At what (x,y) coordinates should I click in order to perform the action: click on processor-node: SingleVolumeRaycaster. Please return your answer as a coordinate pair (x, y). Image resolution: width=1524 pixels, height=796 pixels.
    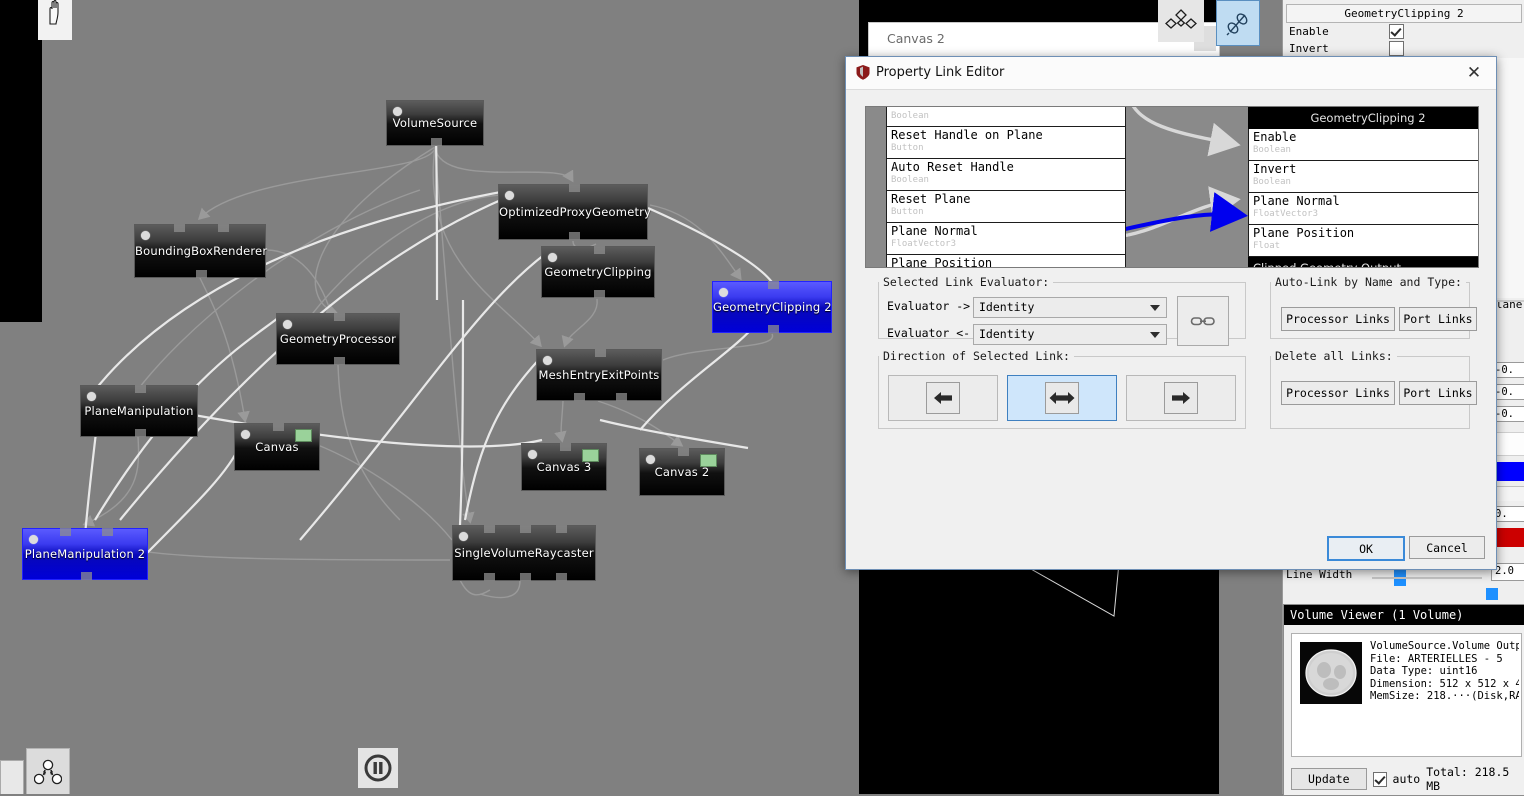
    Looking at the image, I should click on (524, 553).